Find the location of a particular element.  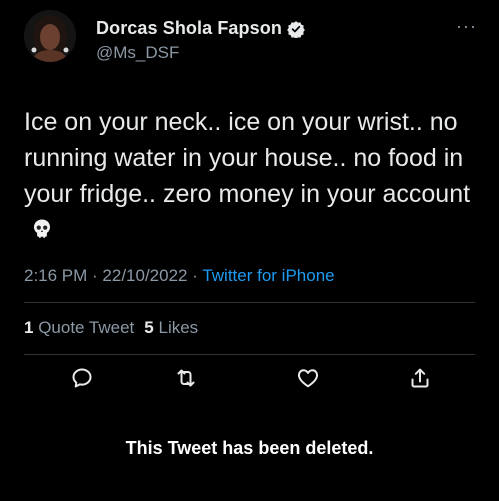

skull-emoji-icon is located at coordinates (42, 233).